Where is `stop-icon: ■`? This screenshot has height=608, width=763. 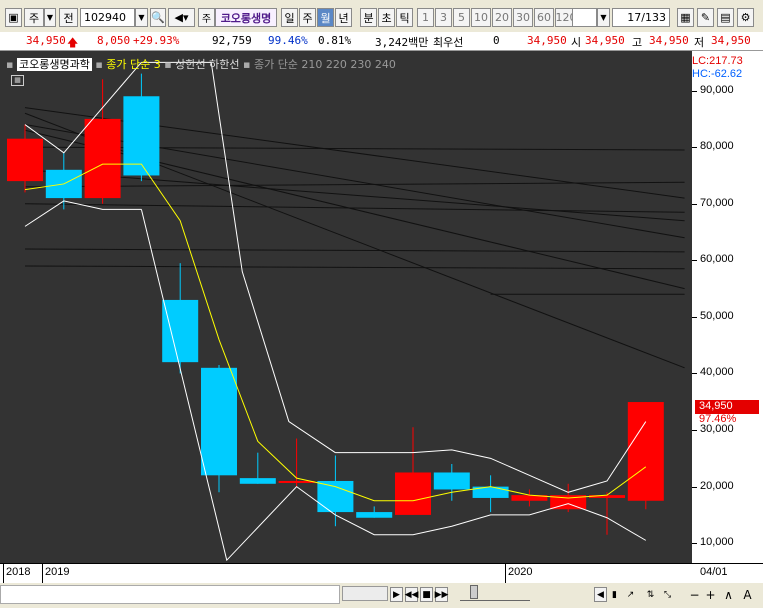 stop-icon: ■ is located at coordinates (426, 594).